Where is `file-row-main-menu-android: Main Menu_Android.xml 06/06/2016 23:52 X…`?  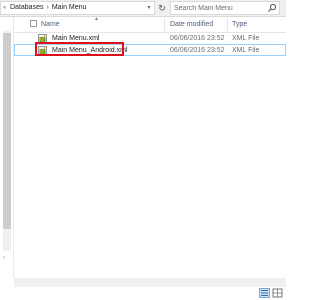 file-row-main-menu-android: Main Menu_Android.xml 06/06/2016 23:52 X… is located at coordinates (150, 50).